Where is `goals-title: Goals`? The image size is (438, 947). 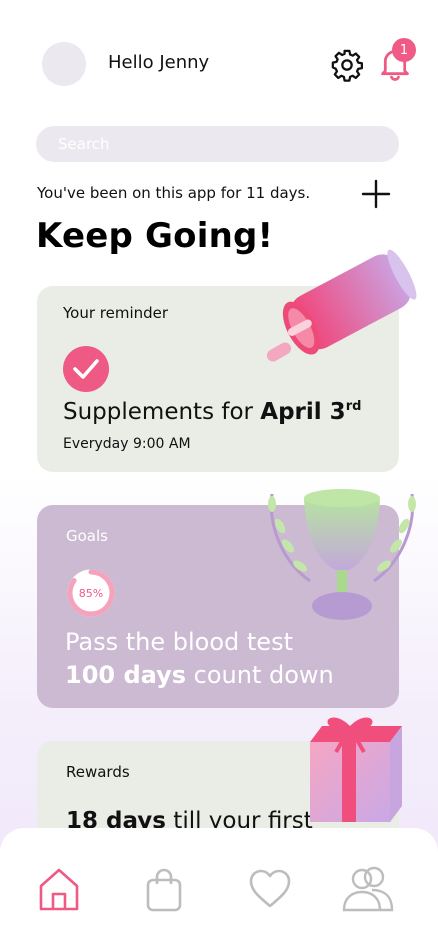
goals-title: Goals is located at coordinates (87, 536).